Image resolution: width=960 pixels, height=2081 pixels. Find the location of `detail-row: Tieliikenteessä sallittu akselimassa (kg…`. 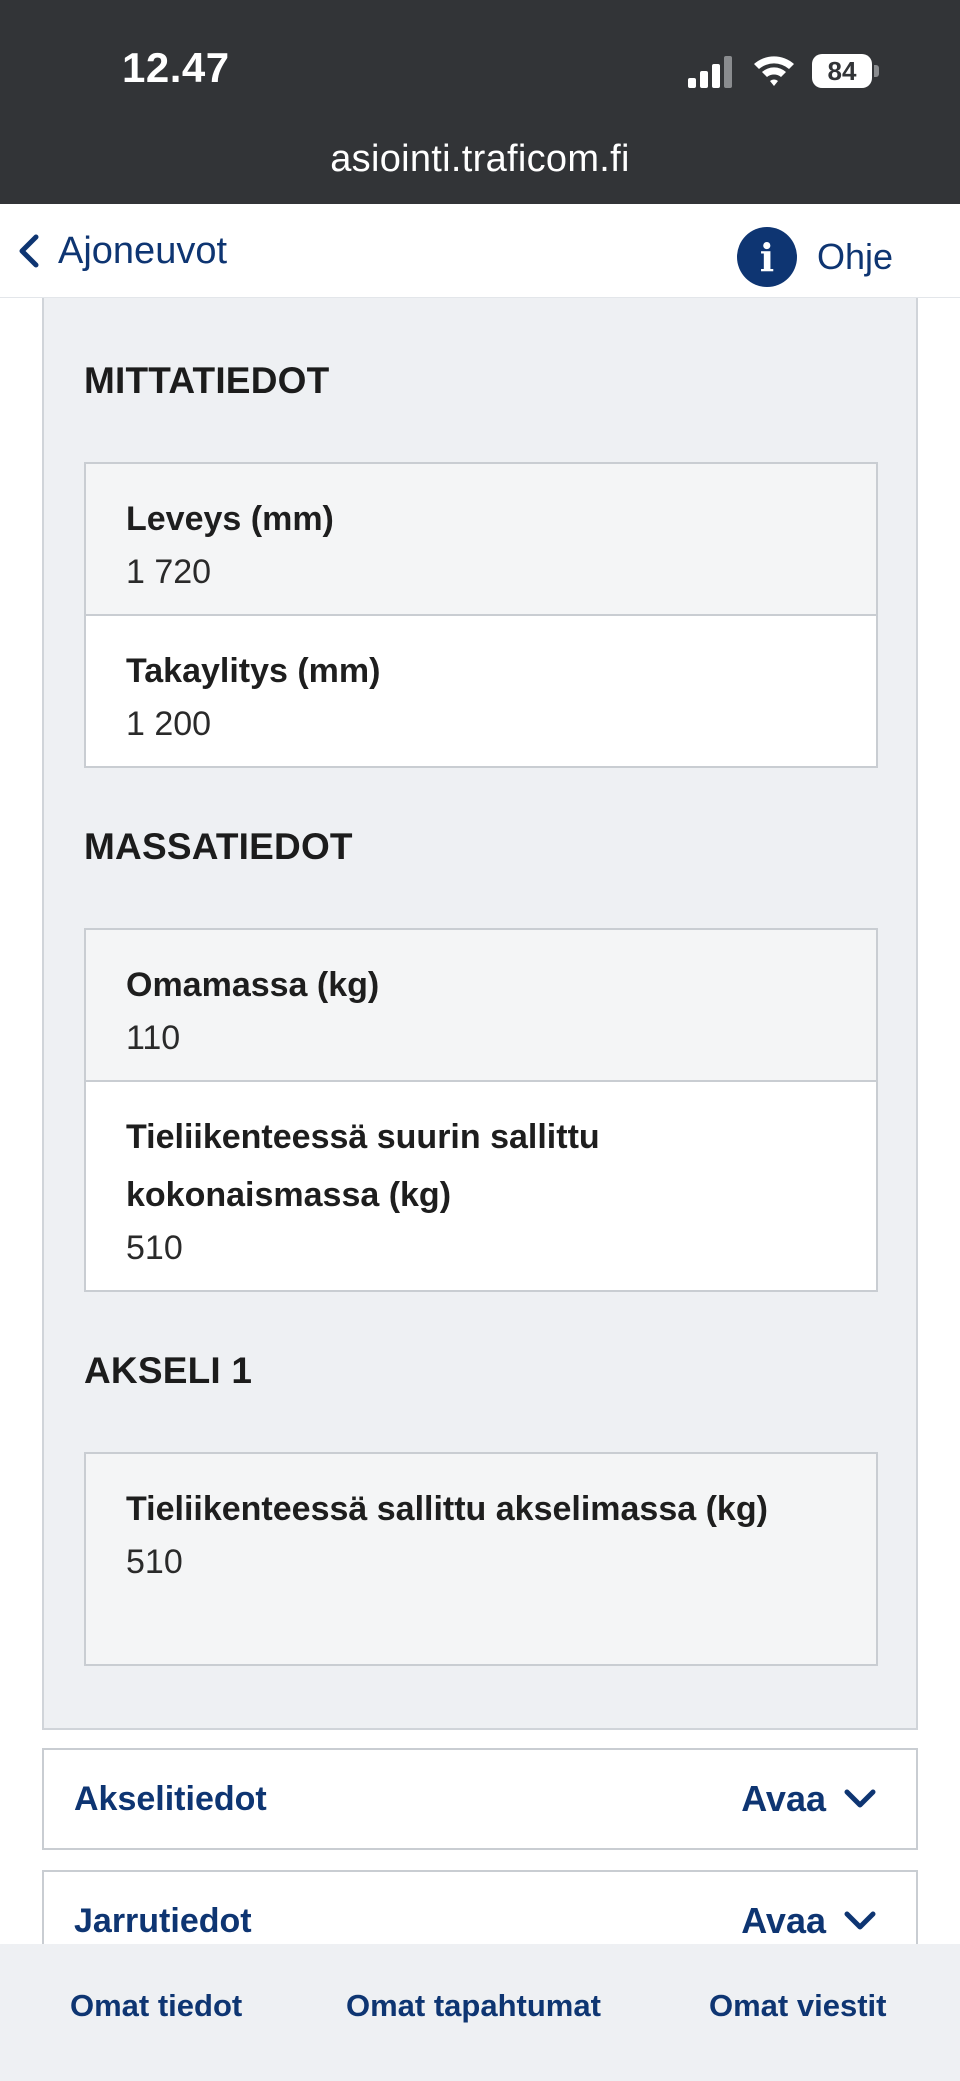

detail-row: Tieliikenteessä sallittu akselimassa (kg… is located at coordinates (481, 1559).